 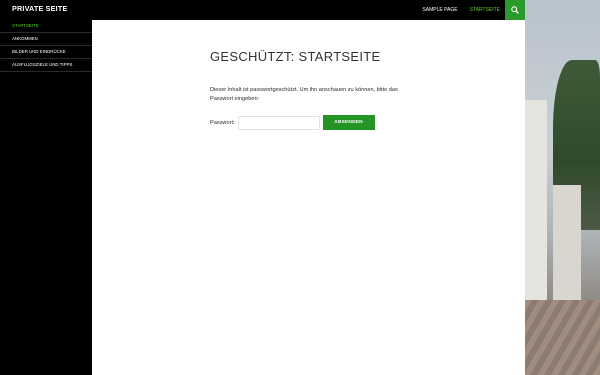 What do you see at coordinates (348, 122) in the screenshot?
I see `submit-button: ABSENDEN` at bounding box center [348, 122].